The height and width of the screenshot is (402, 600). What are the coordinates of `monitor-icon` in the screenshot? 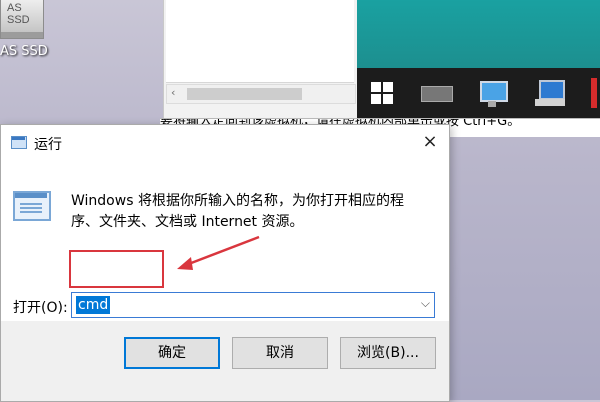 It's located at (492, 93).